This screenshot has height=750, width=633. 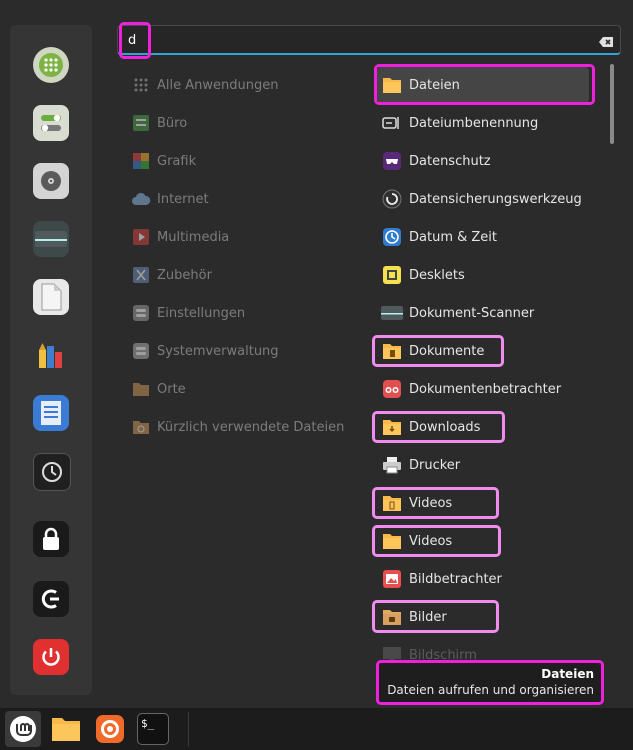 I want to click on app-dokument-scanner: Dokument-Scanner, so click(x=483, y=313).